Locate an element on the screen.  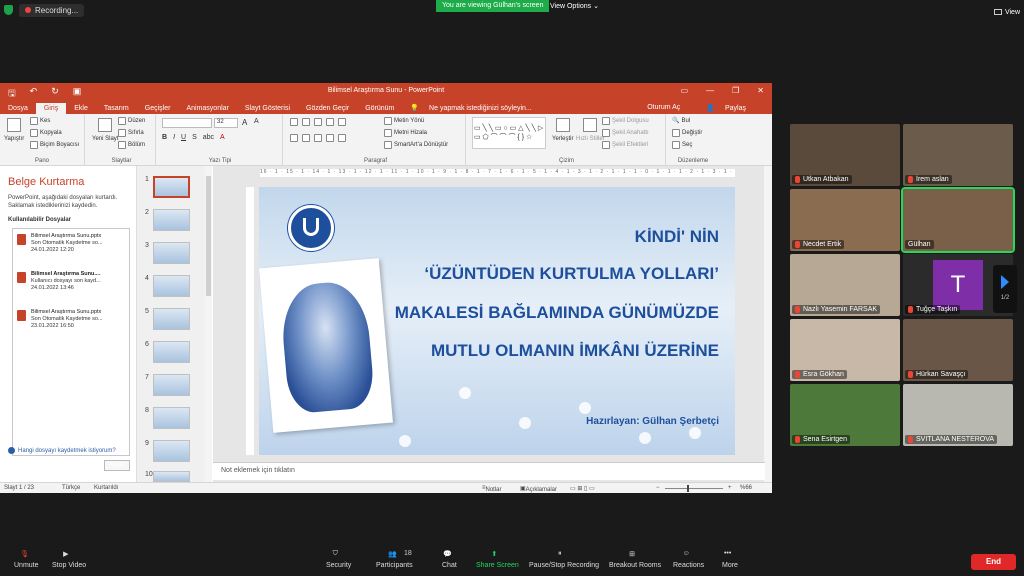
thumbnails-scrollbar is located at coordinates (208, 324).